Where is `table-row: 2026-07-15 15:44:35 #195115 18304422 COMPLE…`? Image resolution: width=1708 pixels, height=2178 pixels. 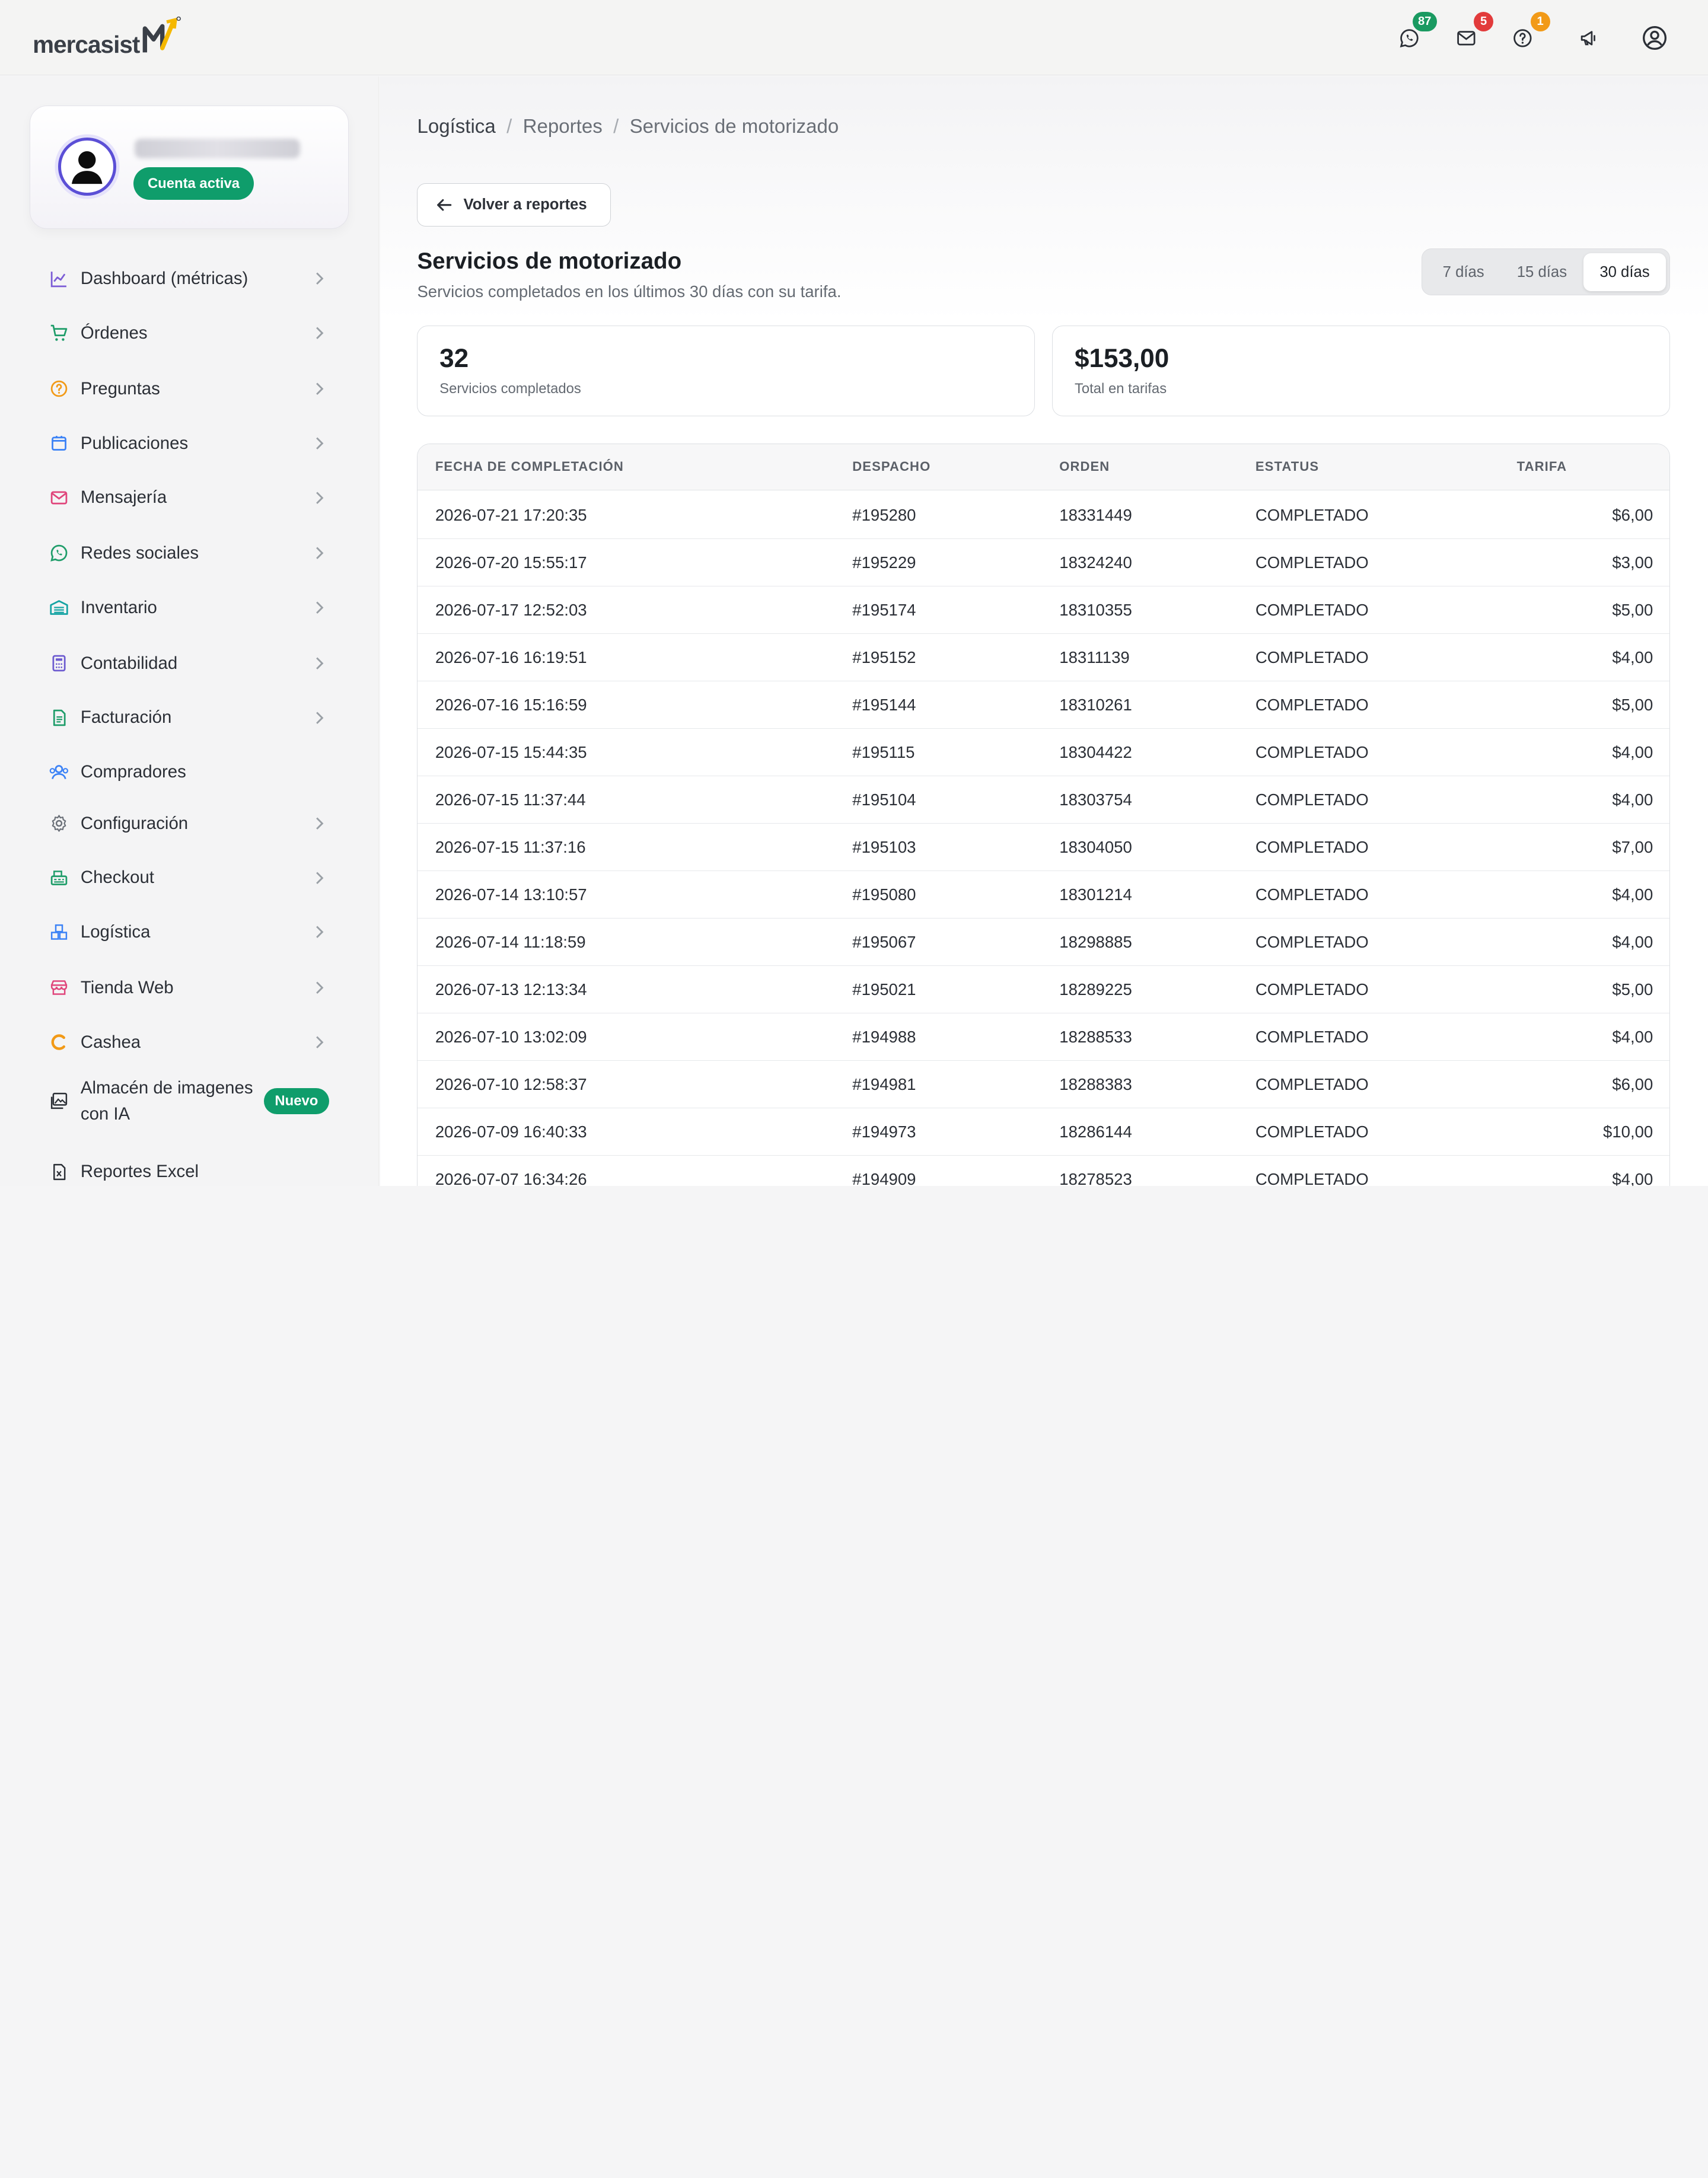
table-row: 2026-07-15 15:44:35 #195115 18304422 COMPLE… is located at coordinates (1044, 753).